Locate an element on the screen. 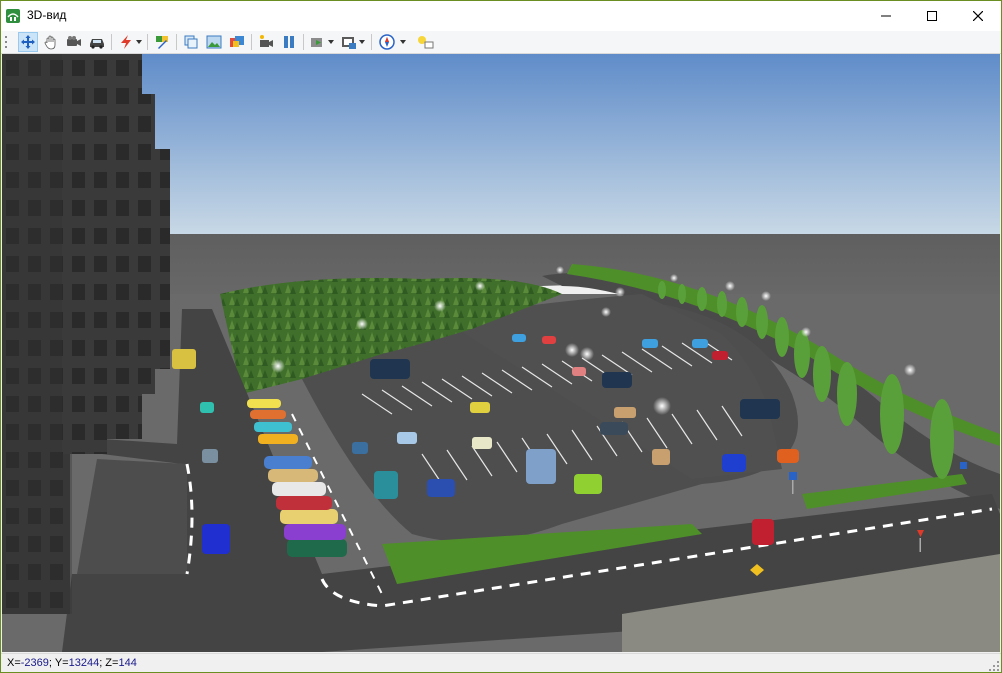 This screenshot has height=673, width=1002. animation-dropdown is located at coordinates (331, 42).